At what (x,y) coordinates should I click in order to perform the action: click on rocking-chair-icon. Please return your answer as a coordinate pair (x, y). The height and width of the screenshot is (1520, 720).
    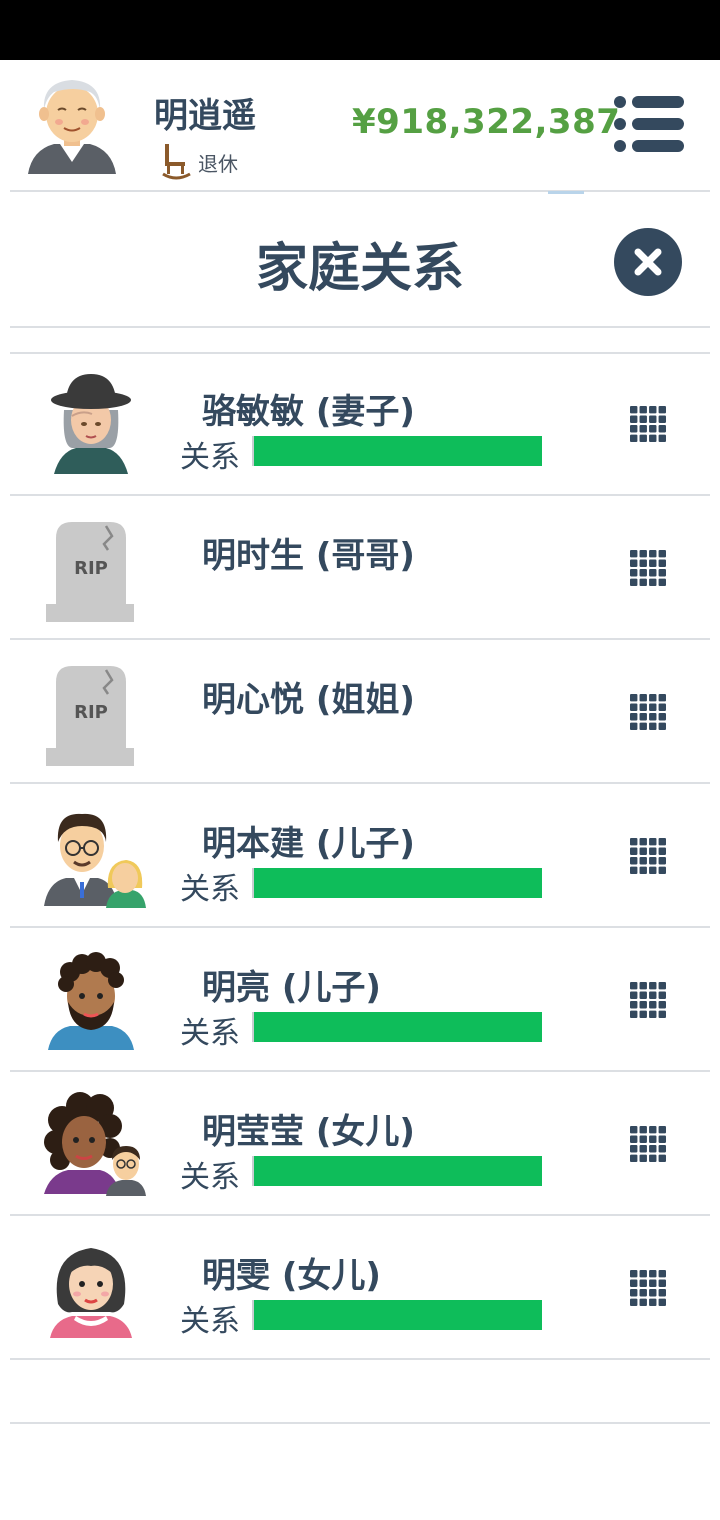
    Looking at the image, I should click on (176, 162).